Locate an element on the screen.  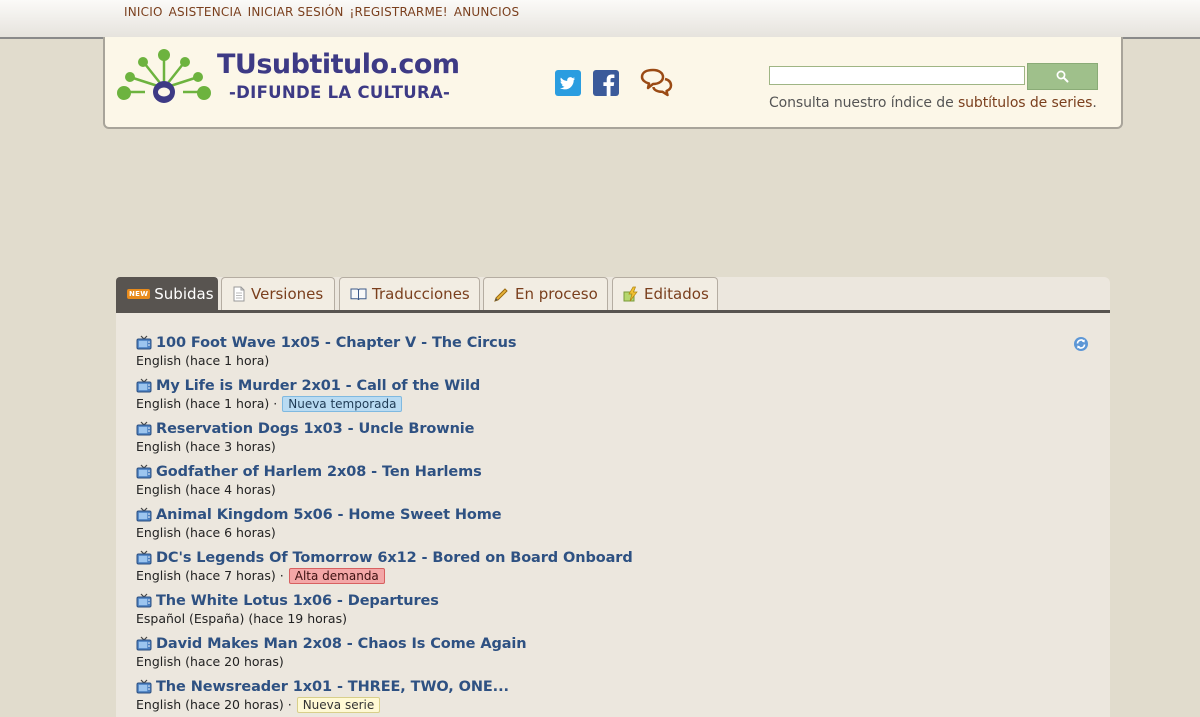
subtitle-meta-text: Español (España) (hace 19 horas) is located at coordinates (241, 618).